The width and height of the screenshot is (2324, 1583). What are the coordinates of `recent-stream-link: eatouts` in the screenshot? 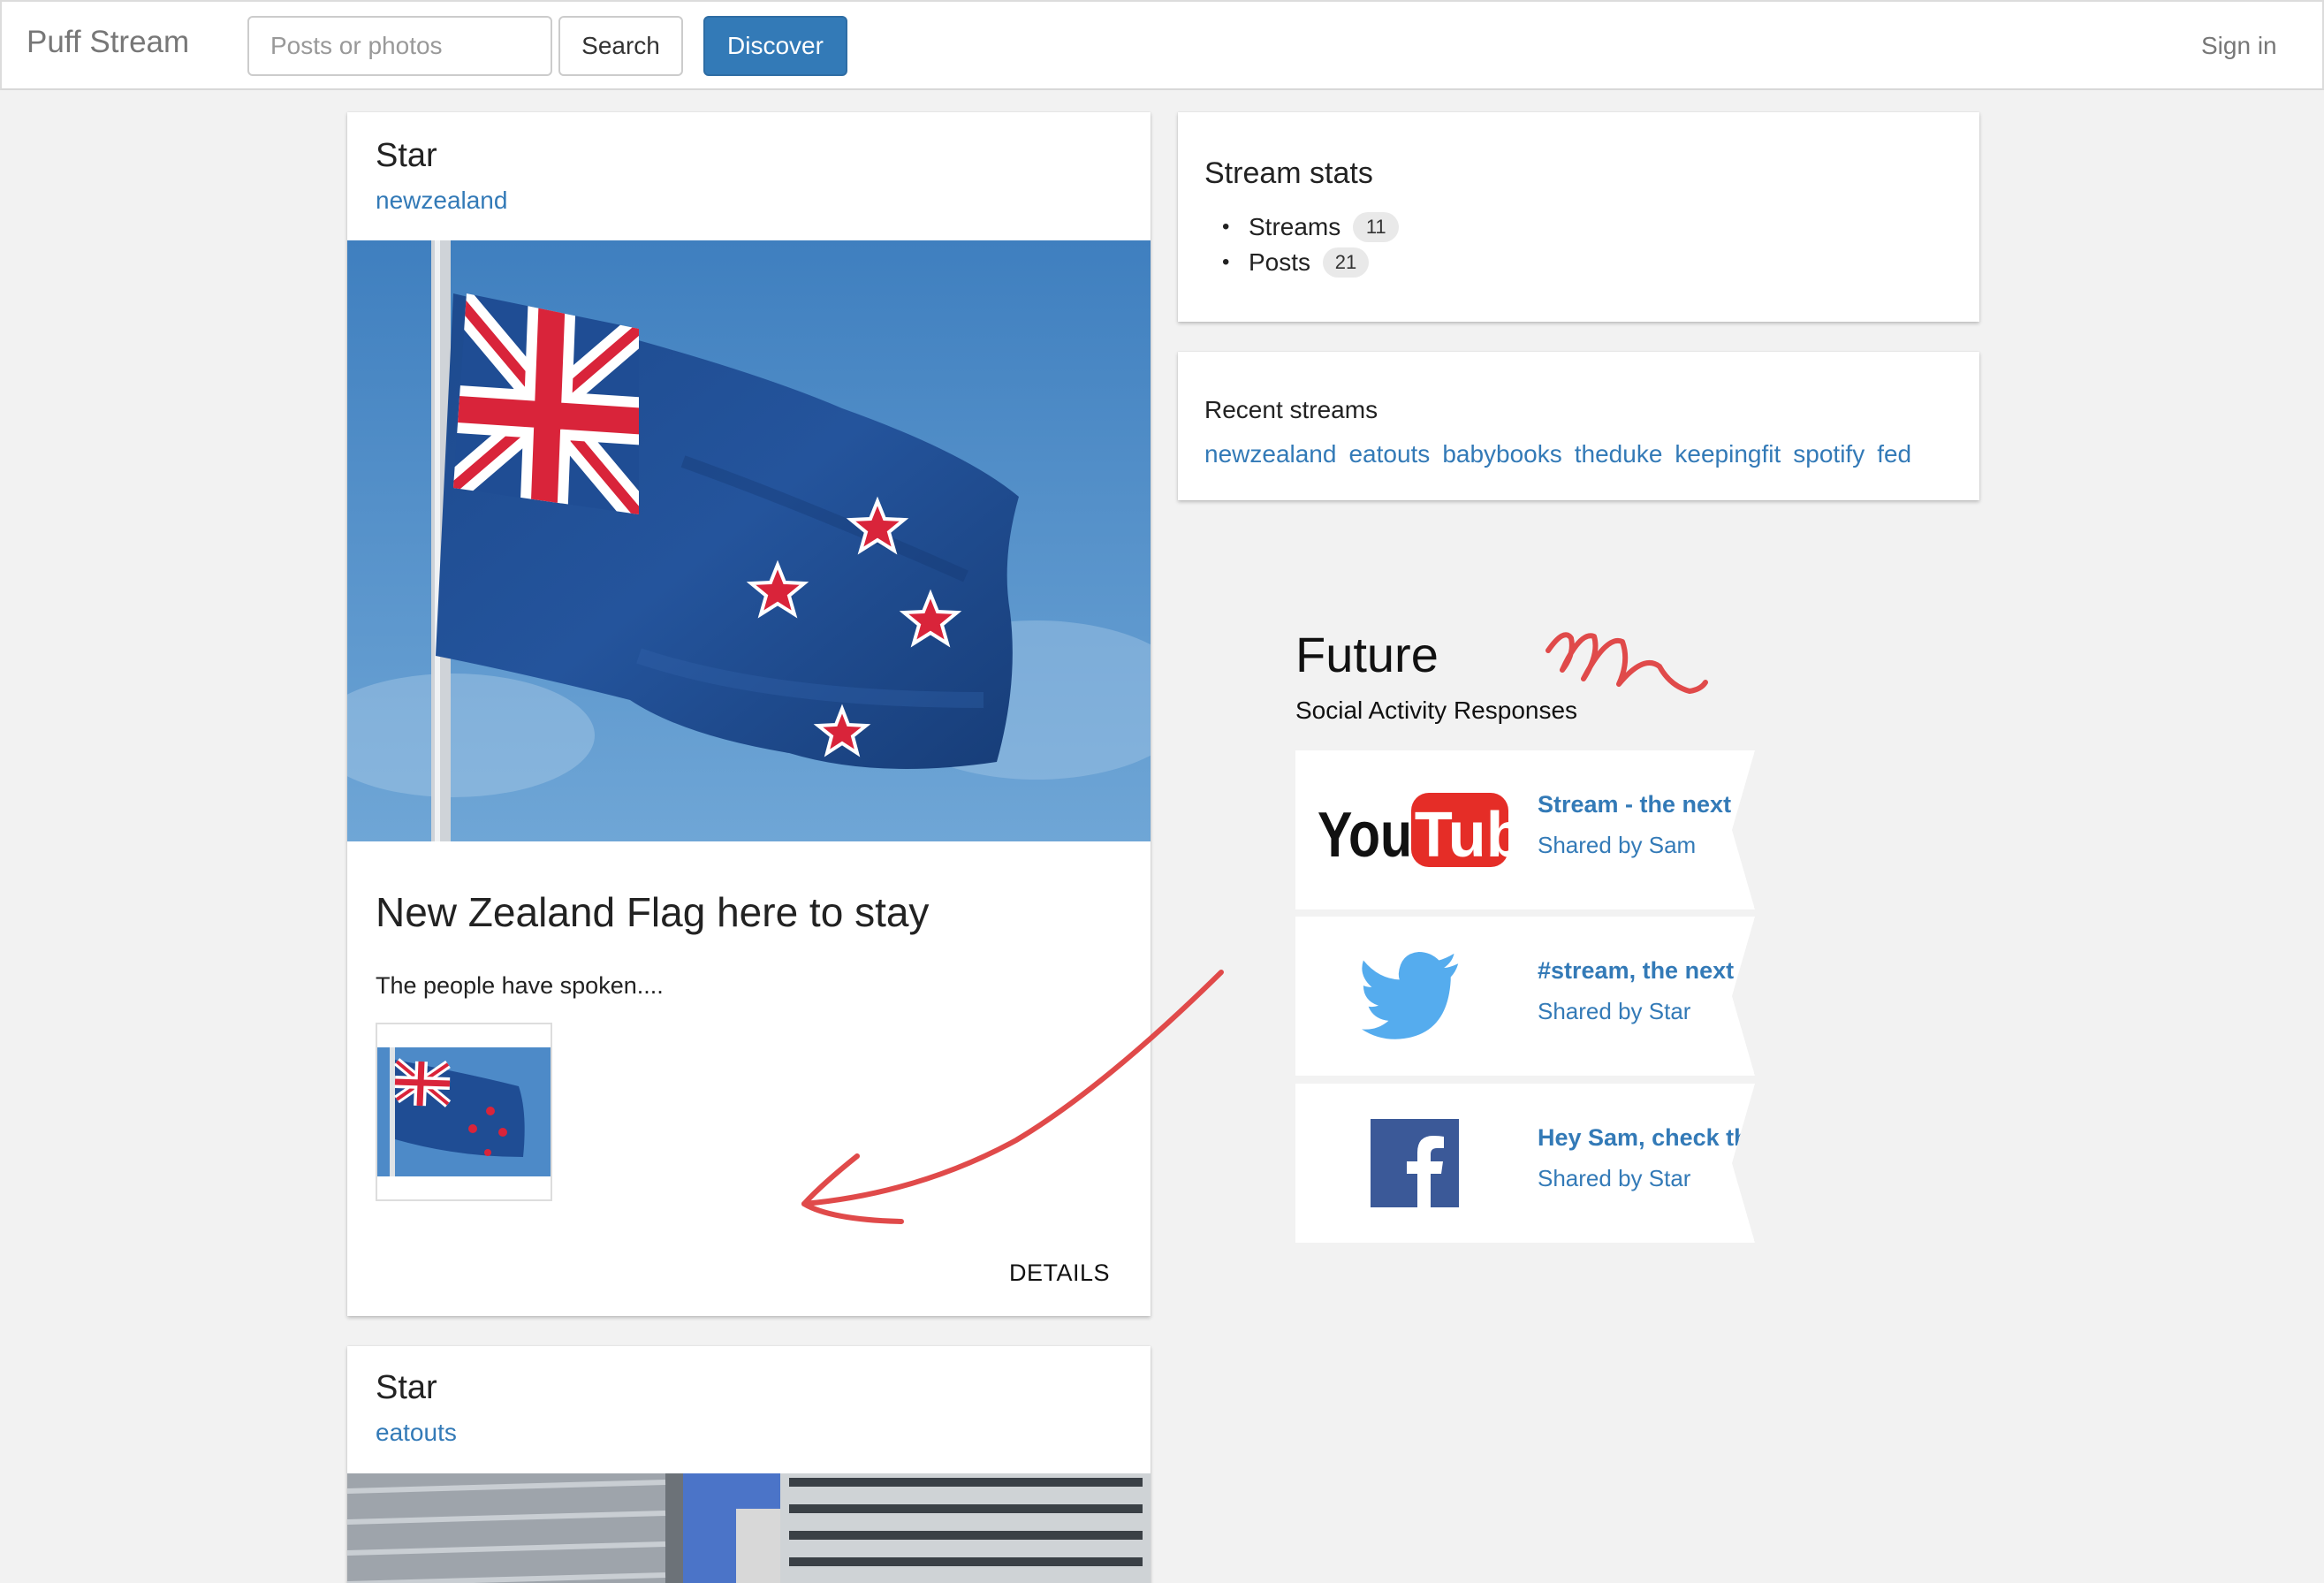 It's located at (1389, 454).